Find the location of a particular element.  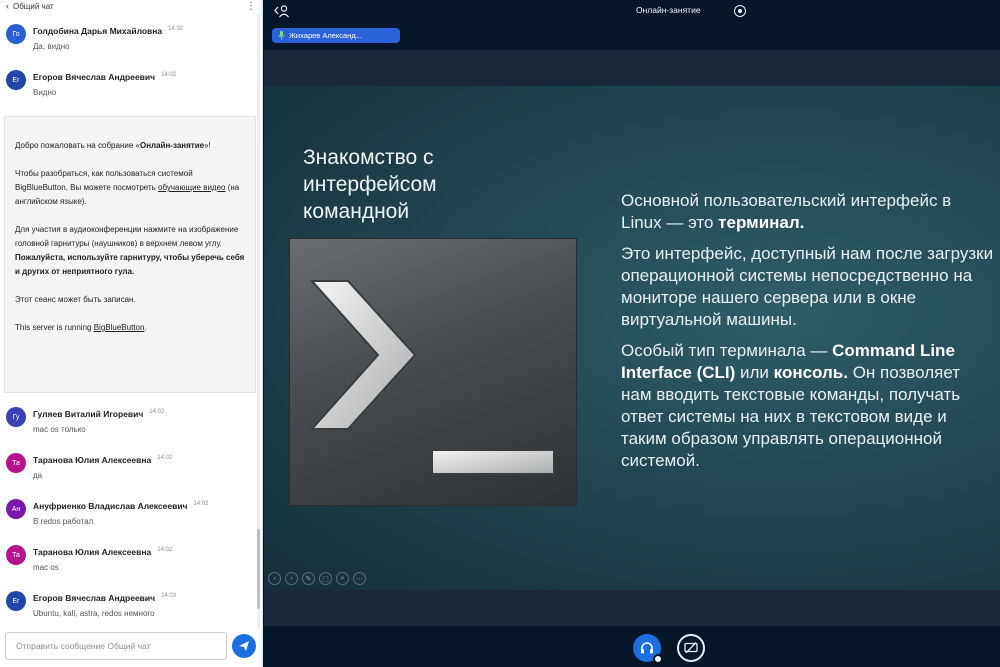

send-button is located at coordinates (244, 646).